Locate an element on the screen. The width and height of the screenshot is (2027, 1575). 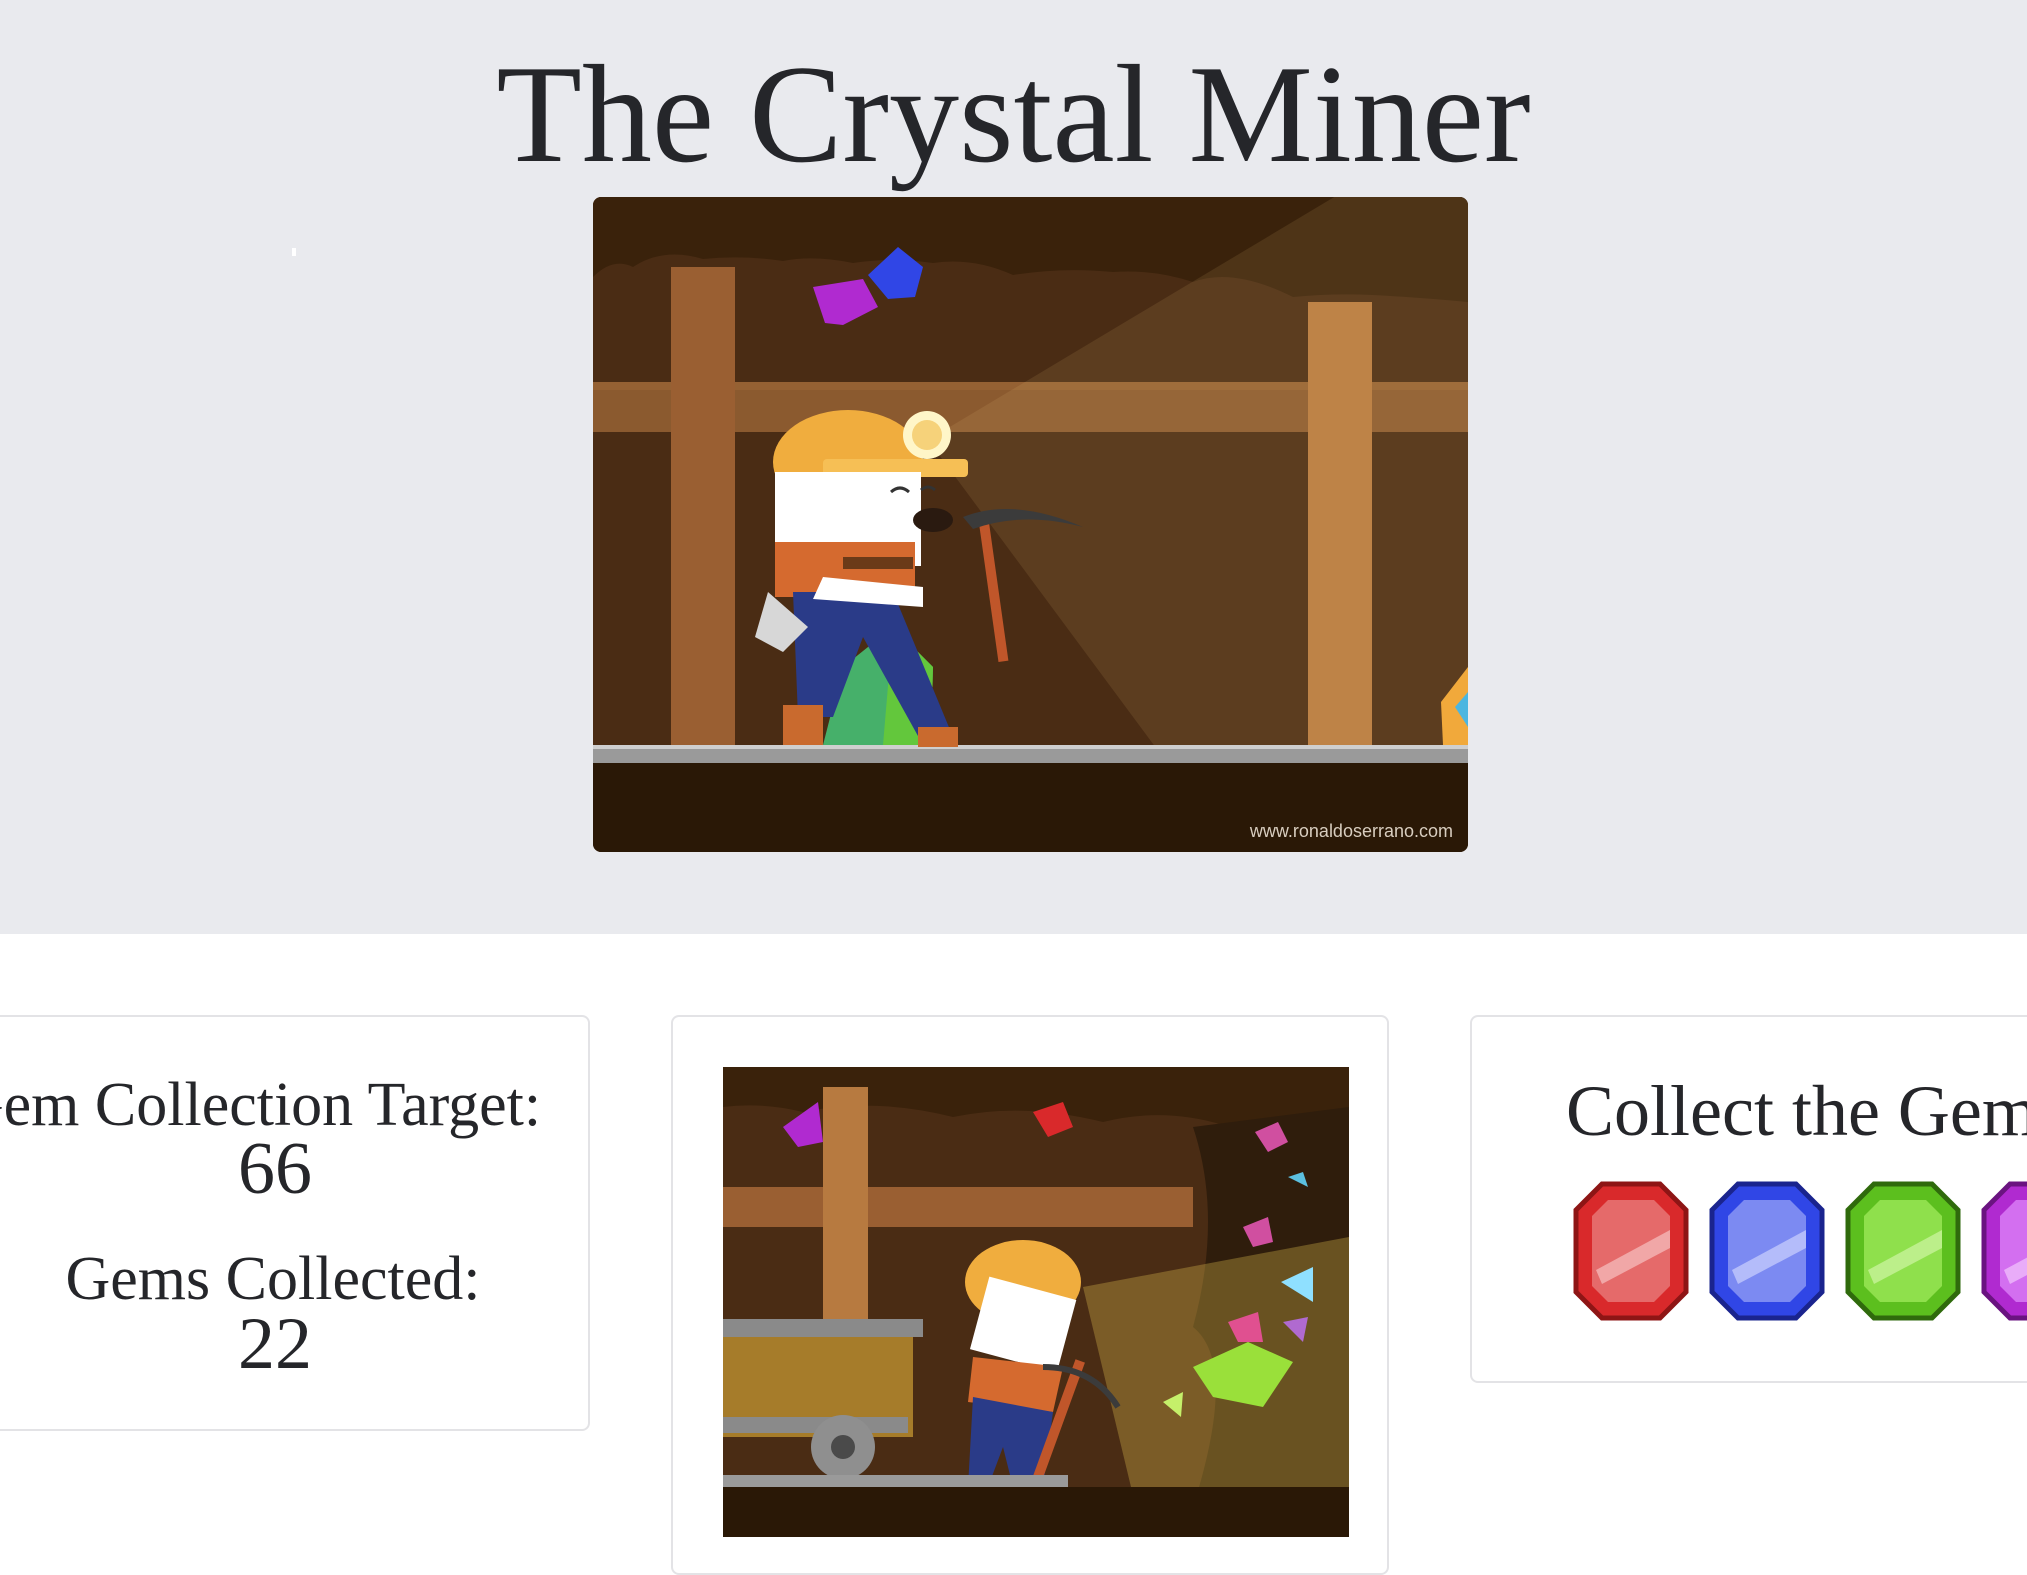
red-gem-button is located at coordinates (1631, 1251).